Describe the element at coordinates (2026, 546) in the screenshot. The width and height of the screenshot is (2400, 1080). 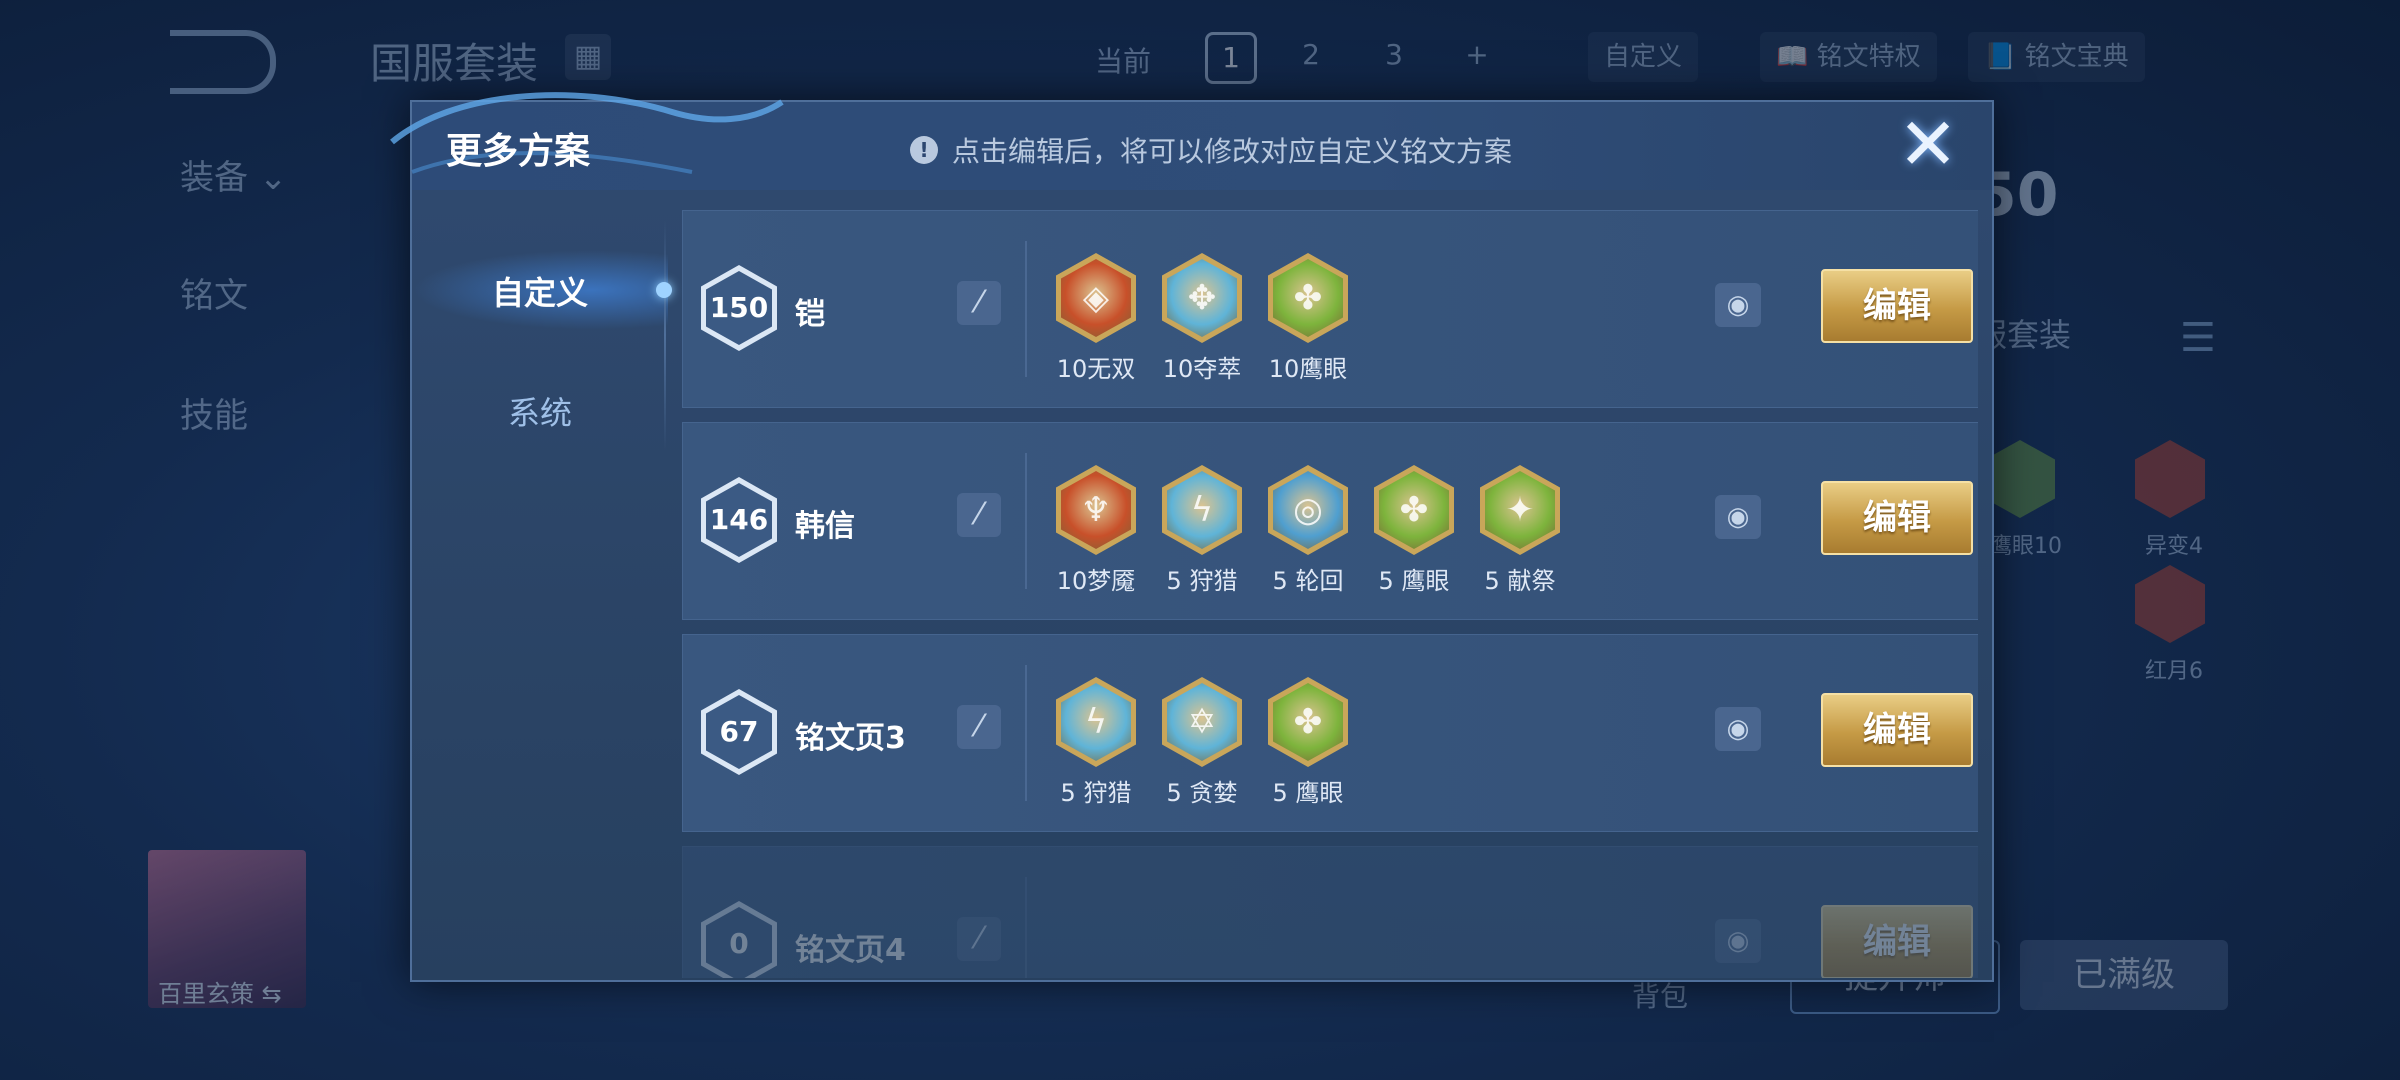
I see `rune-label: 鹰眼10` at that location.